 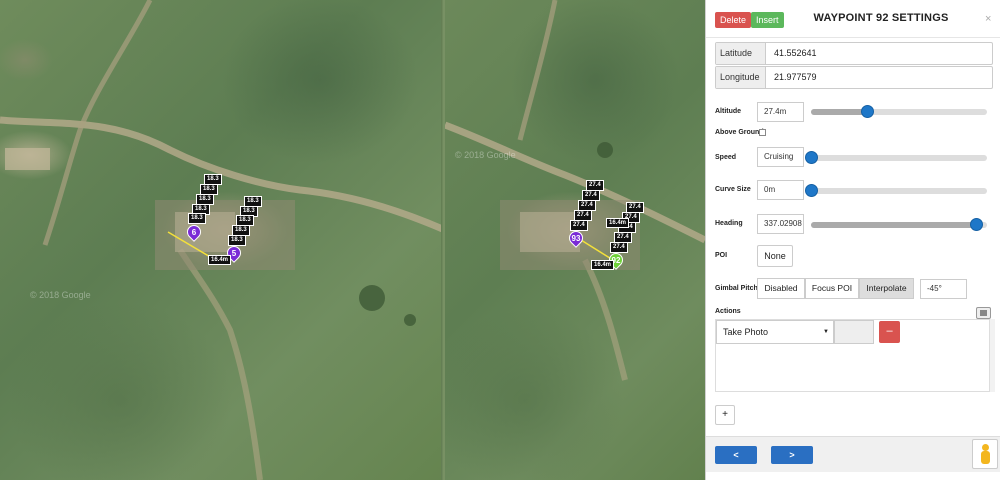 What do you see at coordinates (728, 111) in the screenshot?
I see `altitude-label: Altitude` at bounding box center [728, 111].